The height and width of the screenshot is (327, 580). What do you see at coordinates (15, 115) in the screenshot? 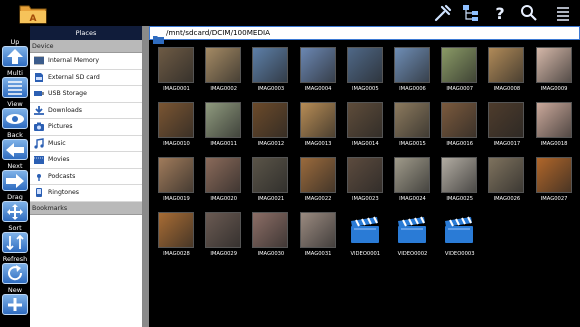
I see `view-tool: View` at bounding box center [15, 115].